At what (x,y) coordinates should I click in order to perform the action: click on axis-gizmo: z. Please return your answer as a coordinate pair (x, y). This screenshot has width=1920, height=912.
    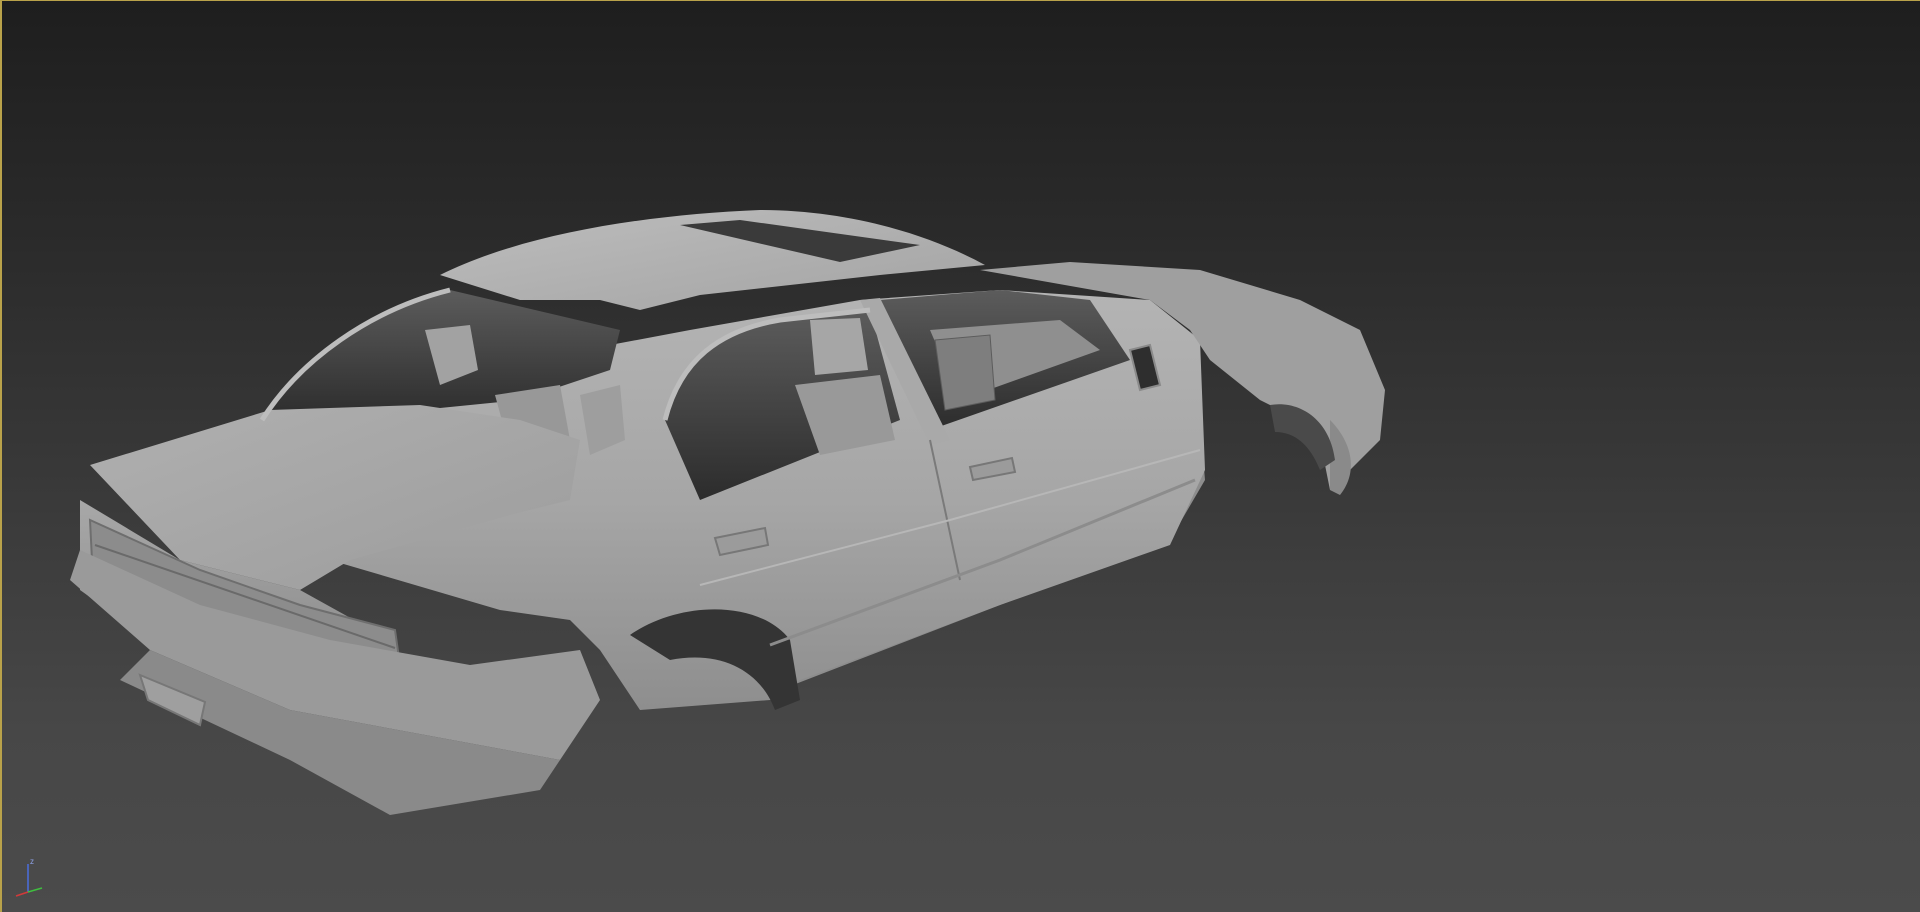
    Looking at the image, I should click on (29, 877).